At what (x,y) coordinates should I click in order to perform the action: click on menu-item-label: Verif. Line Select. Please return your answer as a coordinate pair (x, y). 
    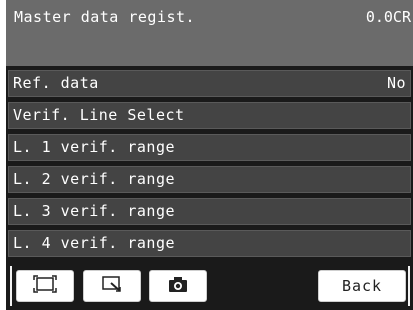
    Looking at the image, I should click on (99, 115).